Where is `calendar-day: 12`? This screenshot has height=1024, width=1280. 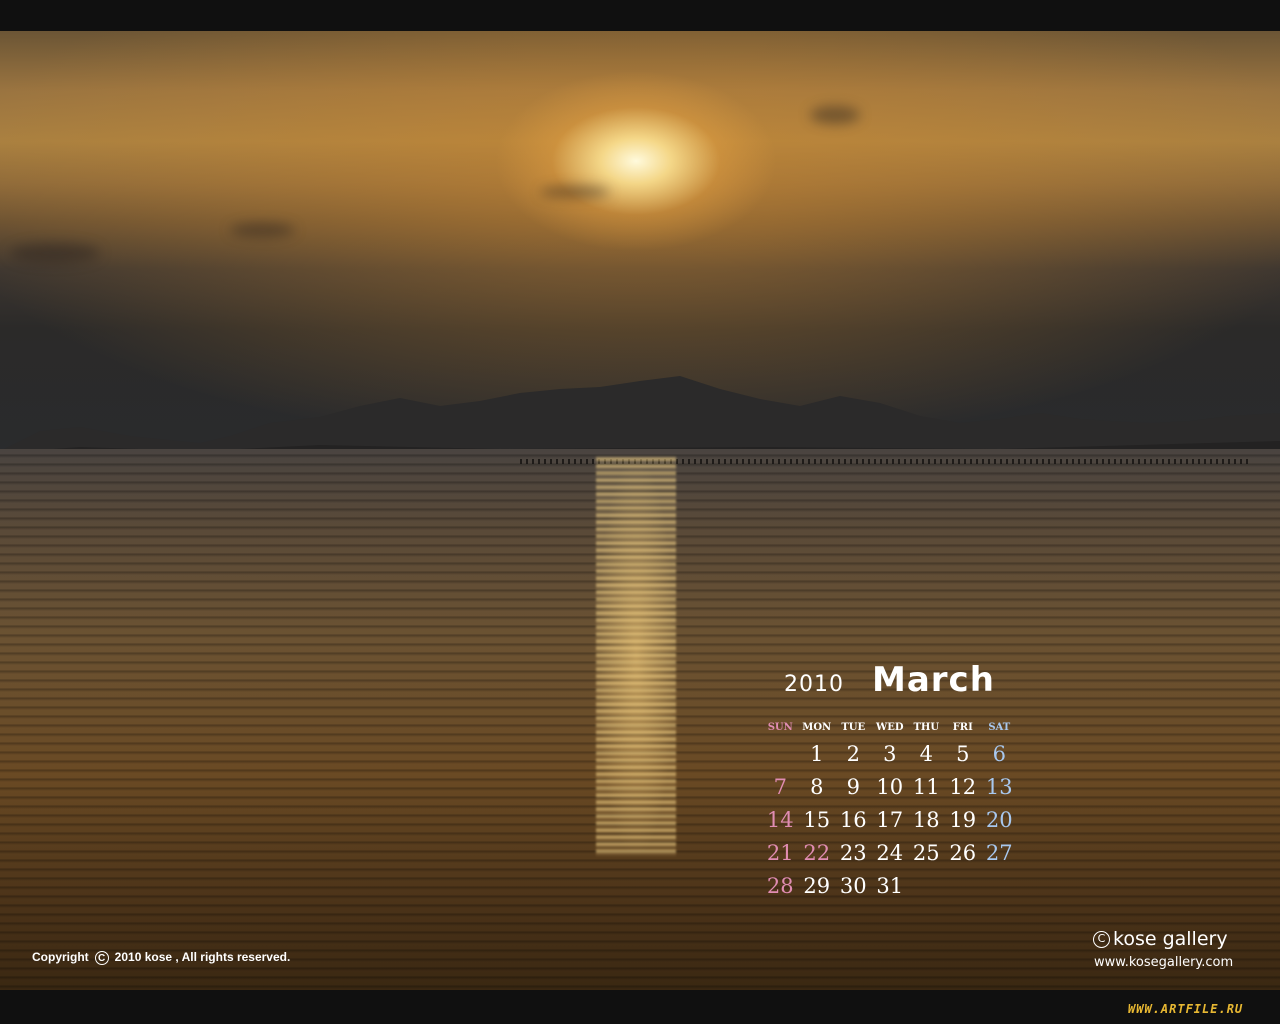 calendar-day: 12 is located at coordinates (963, 787).